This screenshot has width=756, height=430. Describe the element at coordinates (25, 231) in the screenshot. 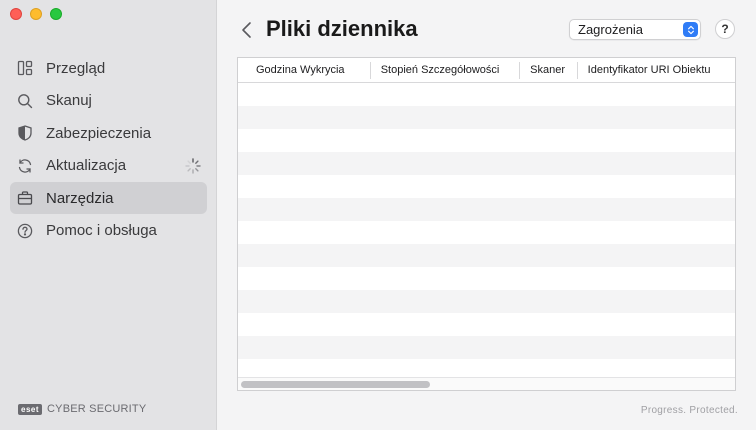

I see `help-icon` at that location.